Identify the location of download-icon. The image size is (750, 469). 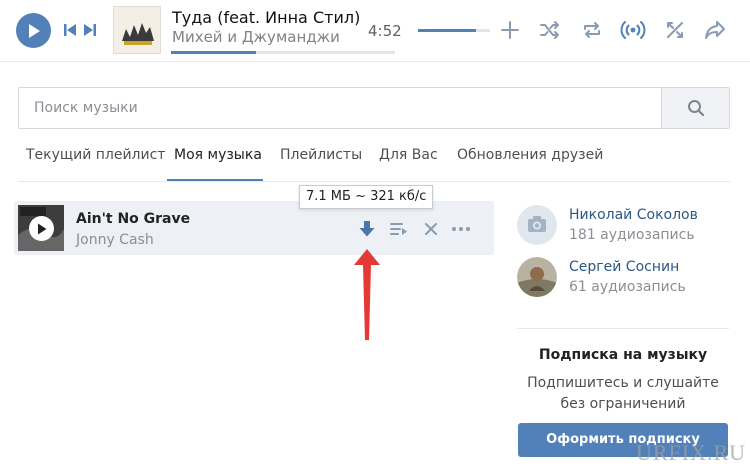
(367, 229).